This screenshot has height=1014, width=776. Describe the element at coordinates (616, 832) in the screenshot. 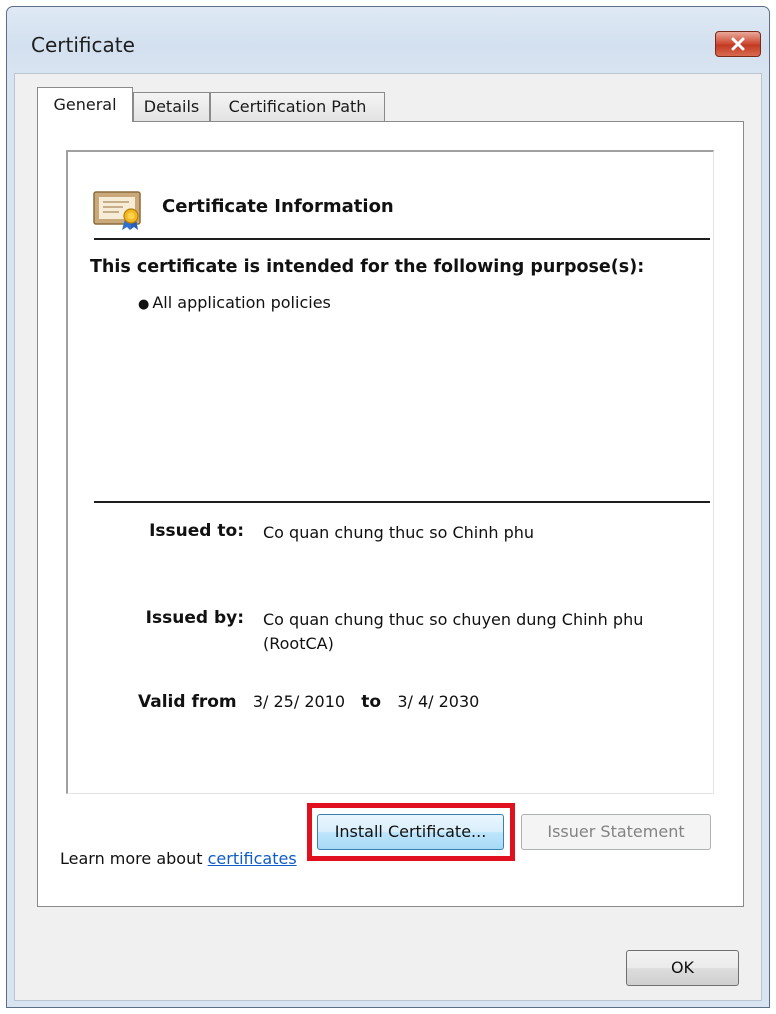

I see `issuer-statement-button: Issuer Statement` at that location.